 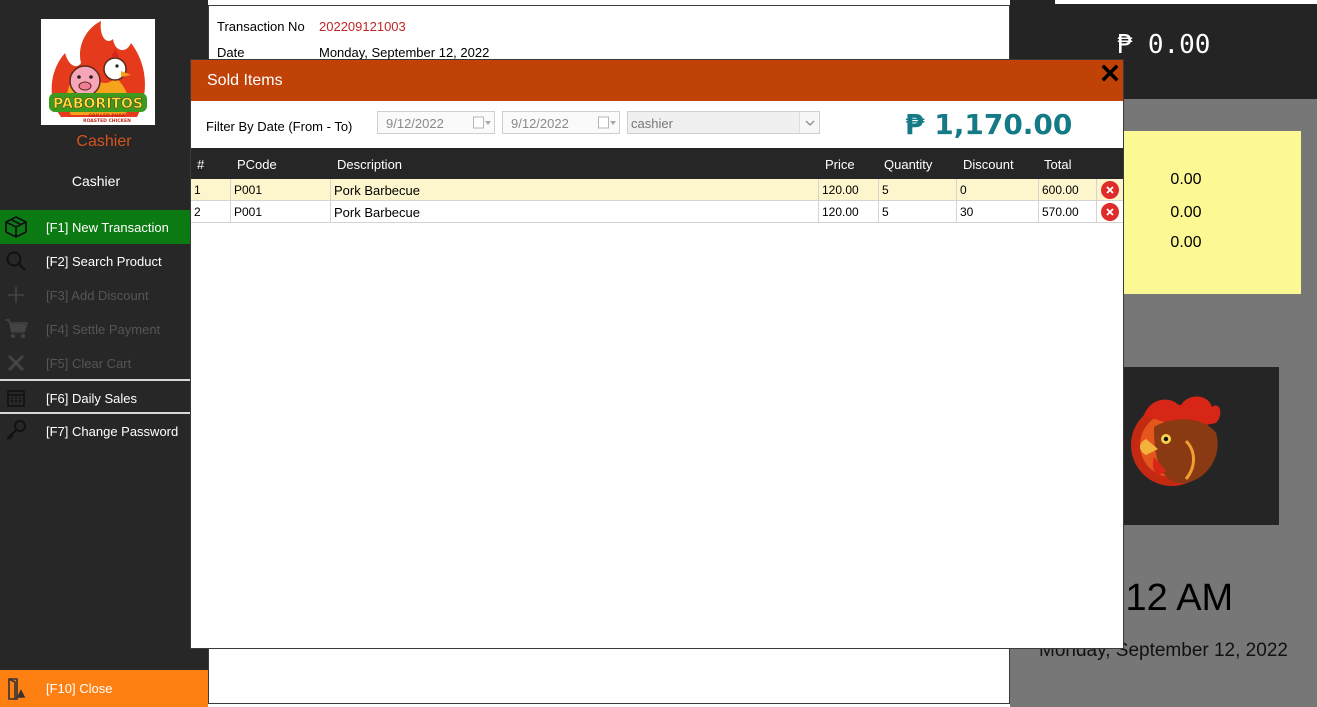 What do you see at coordinates (989, 124) in the screenshot?
I see `grand-total: ₱ 1,170.00` at bounding box center [989, 124].